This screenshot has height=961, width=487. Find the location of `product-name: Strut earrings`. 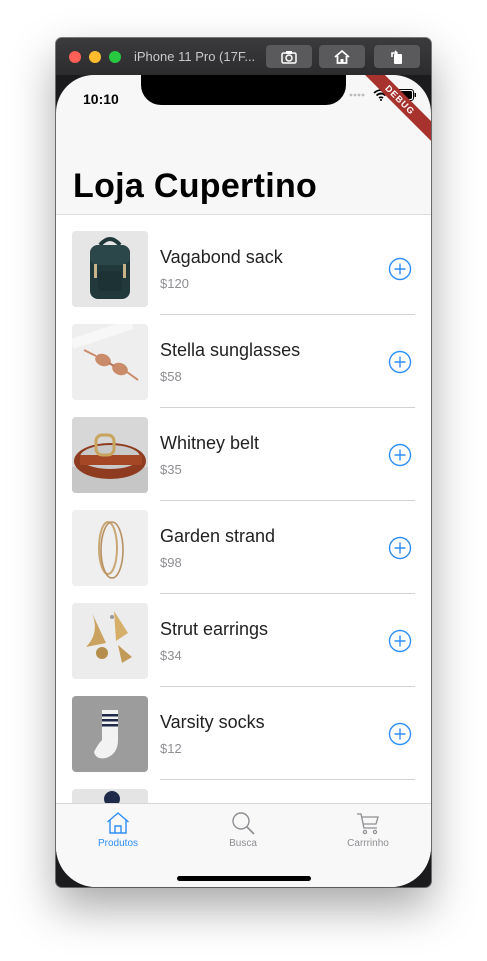

product-name: Strut earrings is located at coordinates (214, 629).